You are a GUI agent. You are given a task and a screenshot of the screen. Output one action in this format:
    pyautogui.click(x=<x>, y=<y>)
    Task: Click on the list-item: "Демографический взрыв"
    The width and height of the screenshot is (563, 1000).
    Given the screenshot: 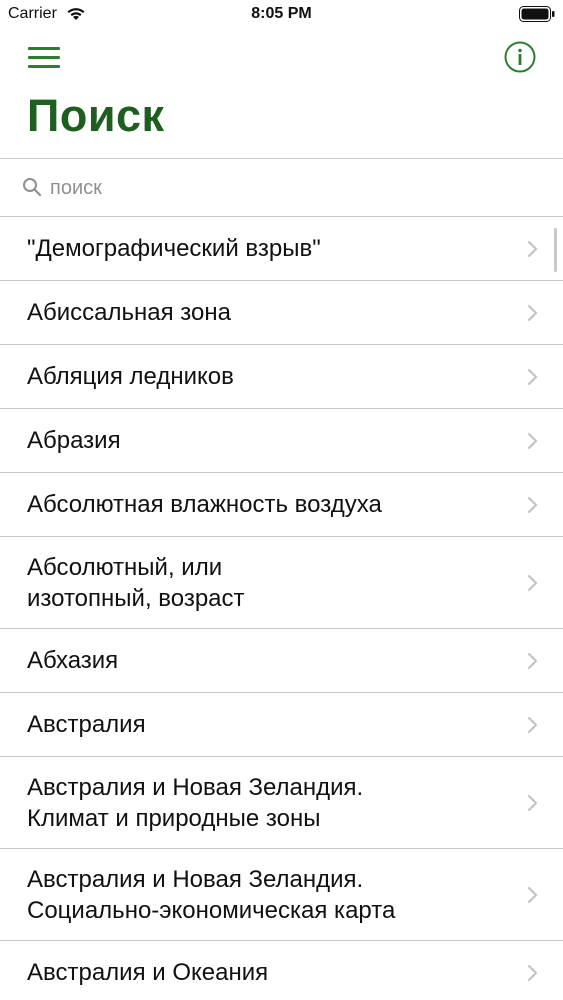 What is the action you would take?
    pyautogui.click(x=281, y=249)
    